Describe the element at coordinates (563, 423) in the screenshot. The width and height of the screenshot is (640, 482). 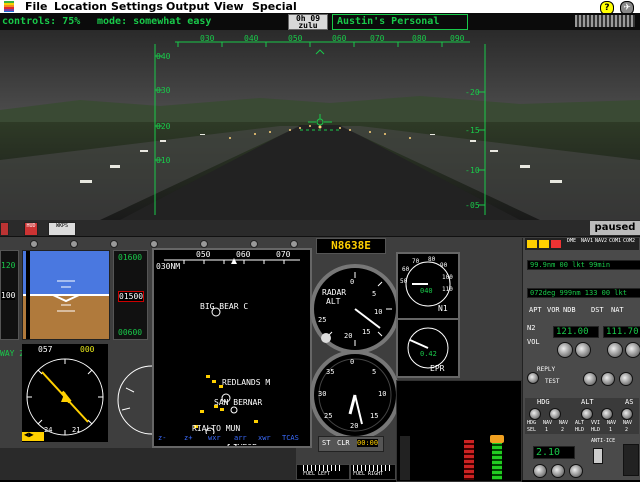
I see `ap-btn-nav-2: NAV` at that location.